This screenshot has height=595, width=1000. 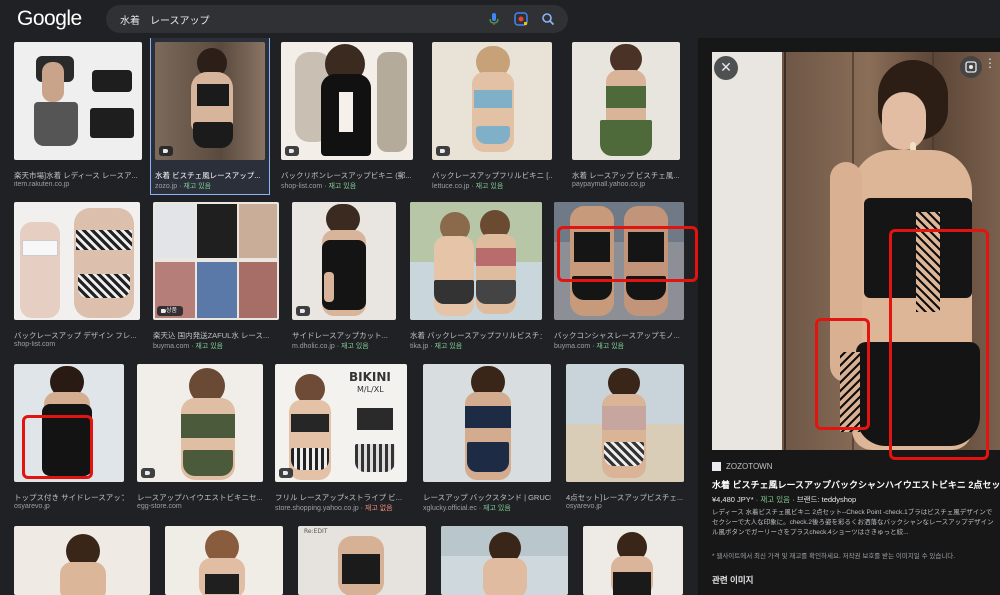 I want to click on result-source: shop-list.com · 재고 있음, so click(x=319, y=186).